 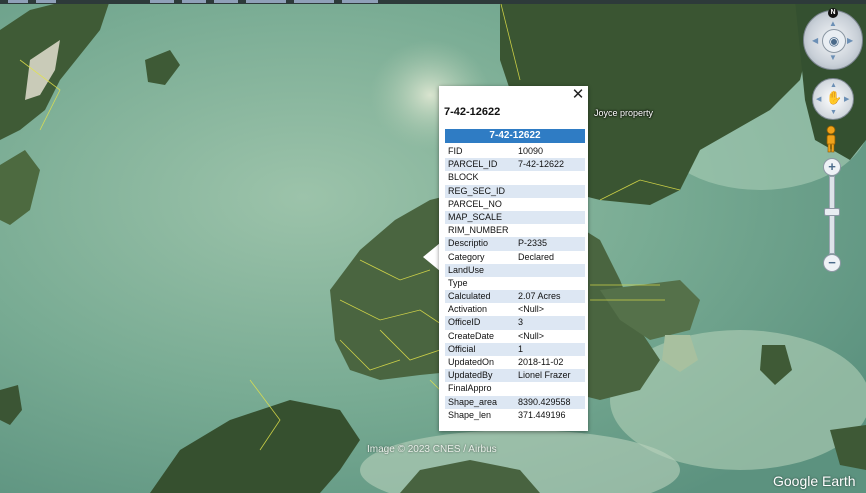 What do you see at coordinates (515, 349) in the screenshot?
I see `attribute-row: Official 1` at bounding box center [515, 349].